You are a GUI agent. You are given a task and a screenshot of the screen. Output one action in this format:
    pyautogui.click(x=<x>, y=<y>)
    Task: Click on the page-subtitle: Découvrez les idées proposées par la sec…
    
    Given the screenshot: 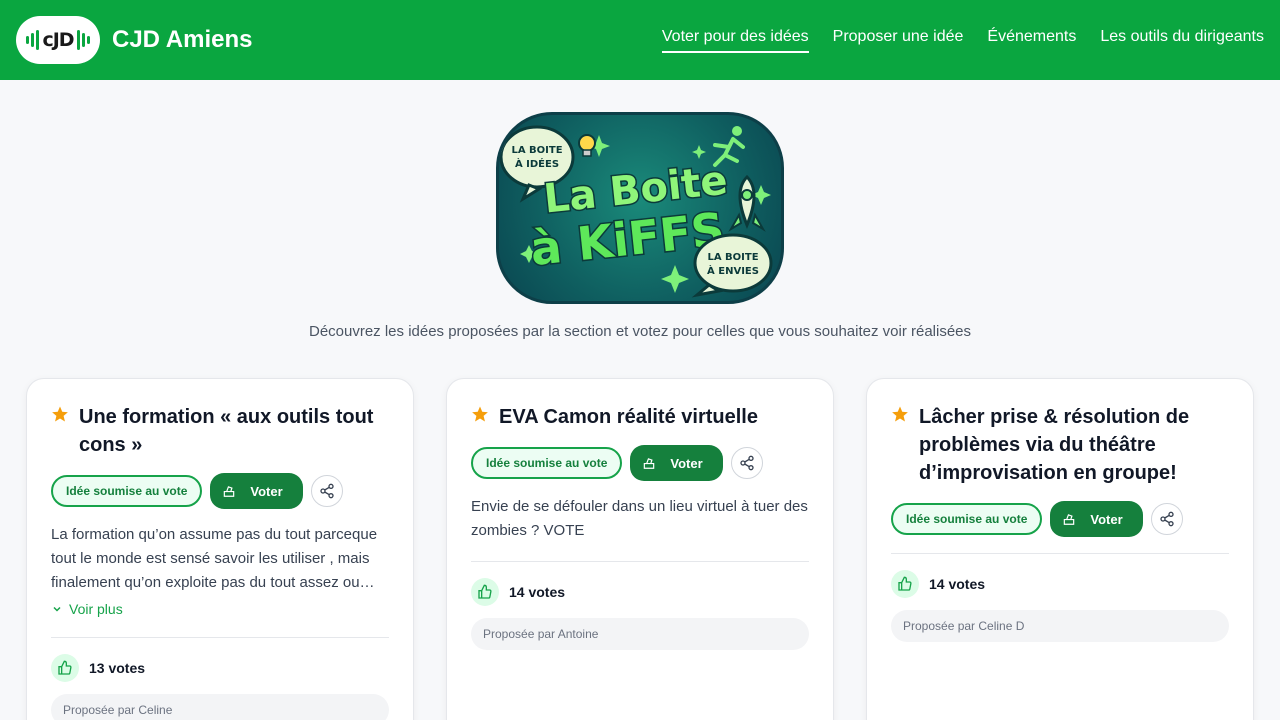 What is the action you would take?
    pyautogui.click(x=640, y=331)
    